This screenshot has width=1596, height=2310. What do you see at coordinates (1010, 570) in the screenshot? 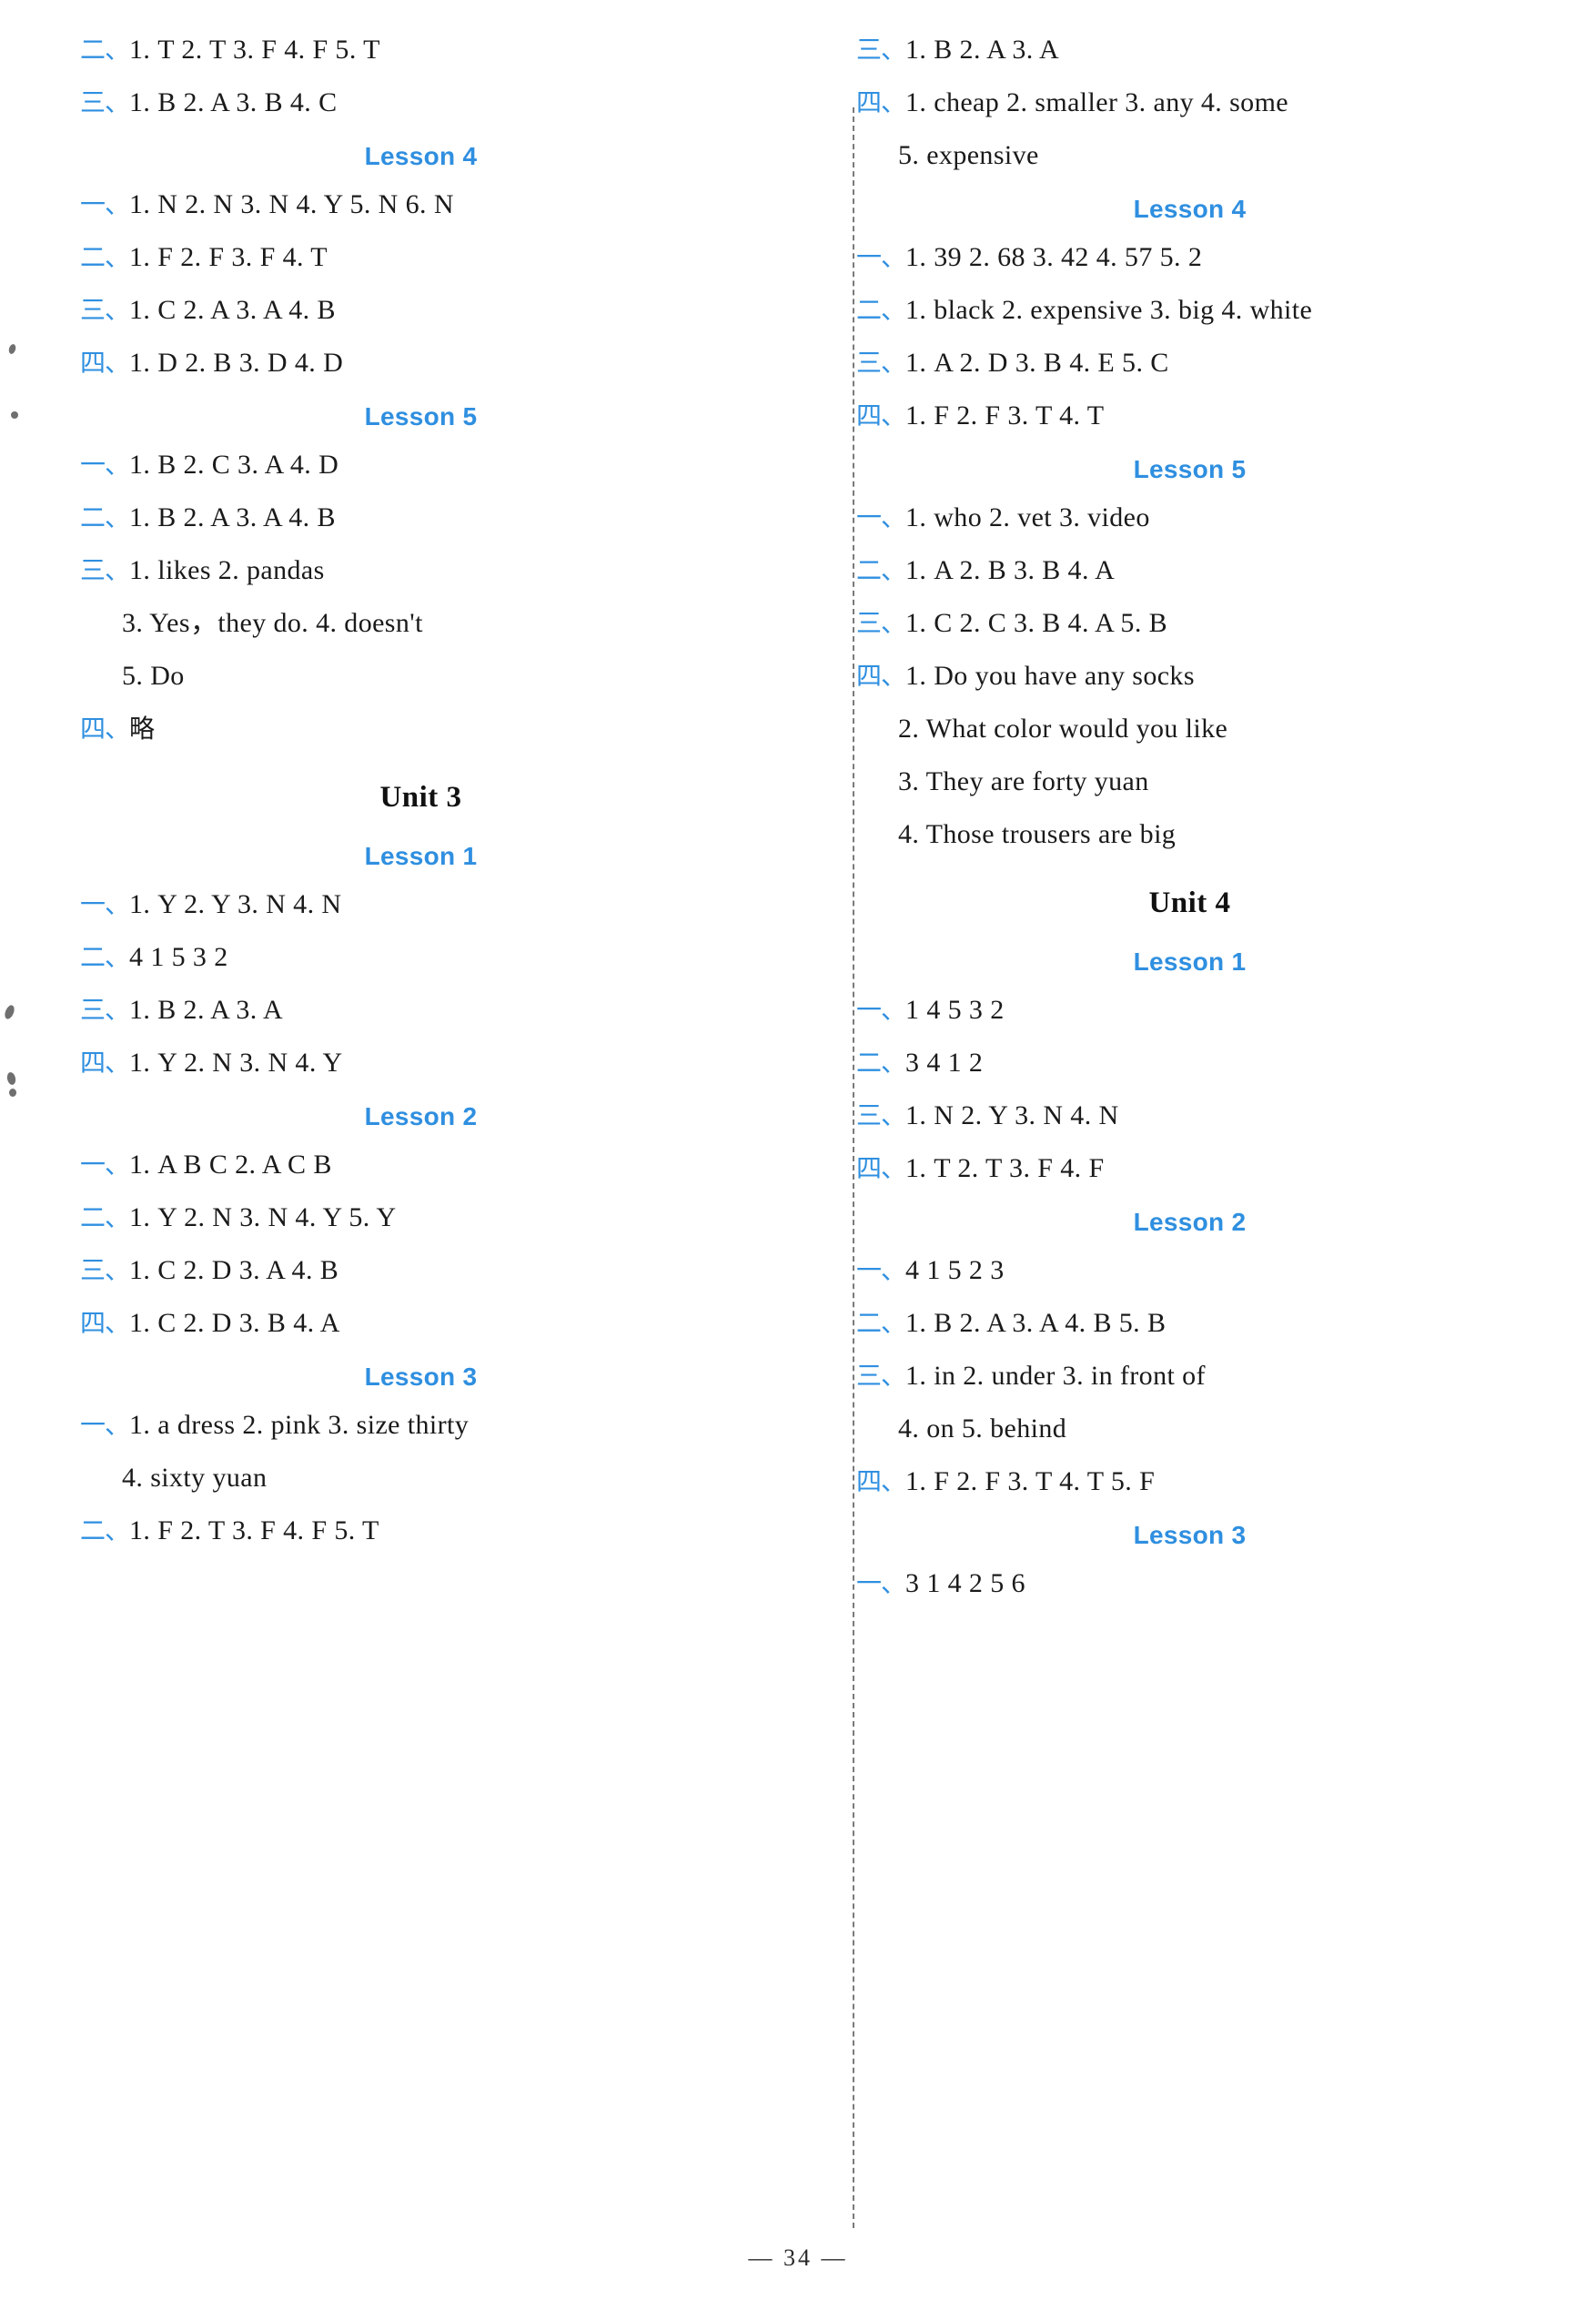
I see `answer-text: 1. A 2. B 3. B 4. A` at bounding box center [1010, 570].